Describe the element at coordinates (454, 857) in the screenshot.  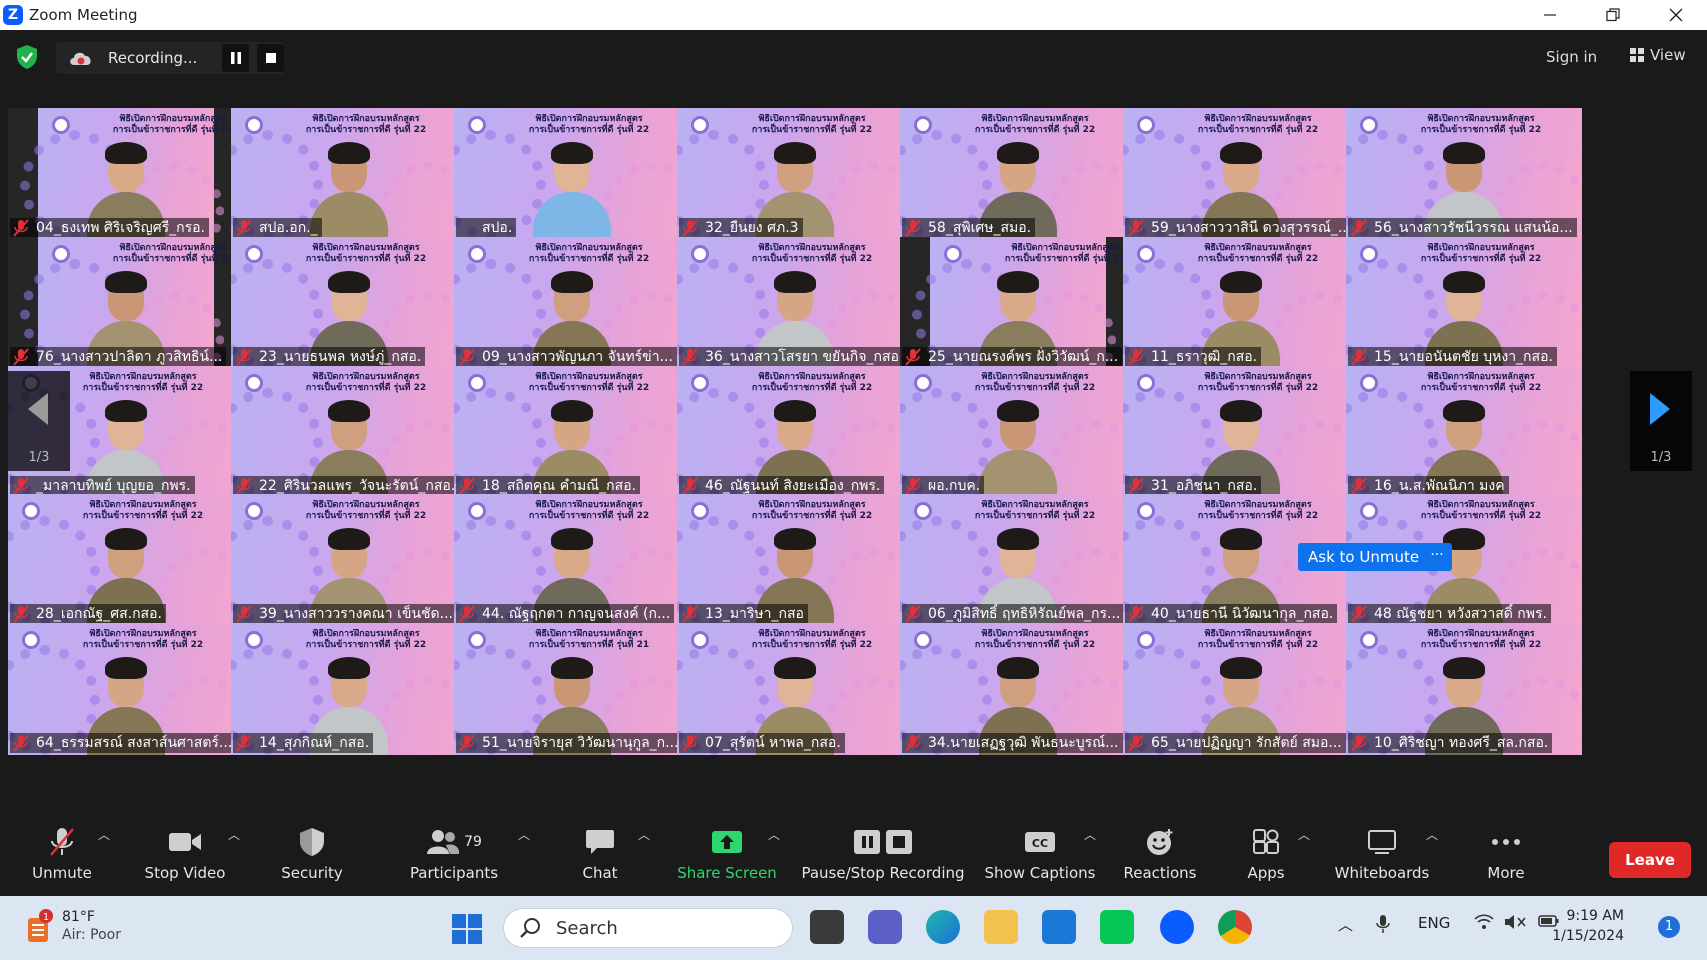
I see `participants-button: 79 Participants` at that location.